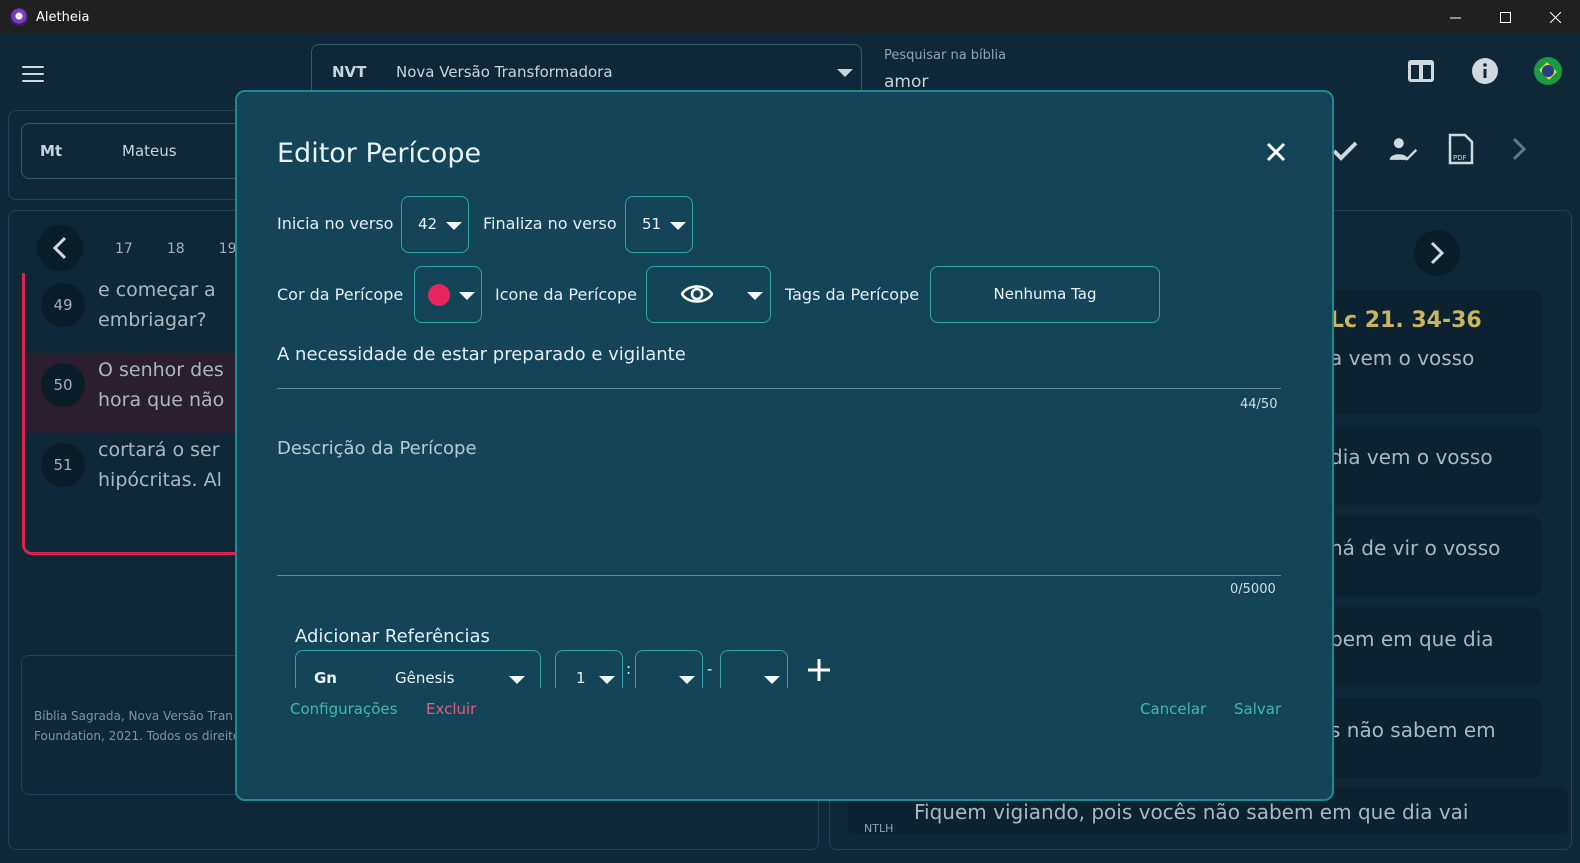  What do you see at coordinates (1412, 639) in the screenshot?
I see `parallel-card-text: bem em que dia` at bounding box center [1412, 639].